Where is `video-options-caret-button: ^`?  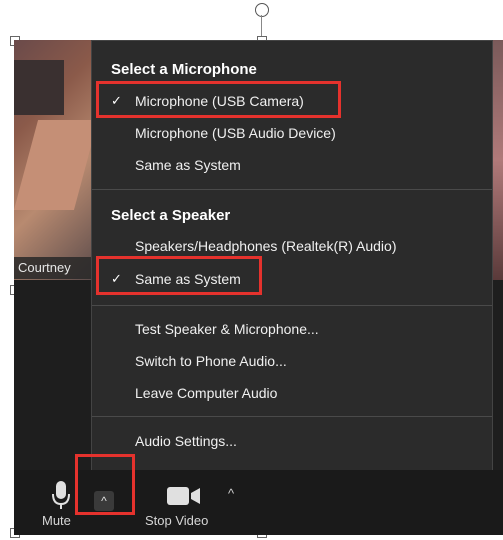
video-options-caret-button: ^ is located at coordinates (231, 493).